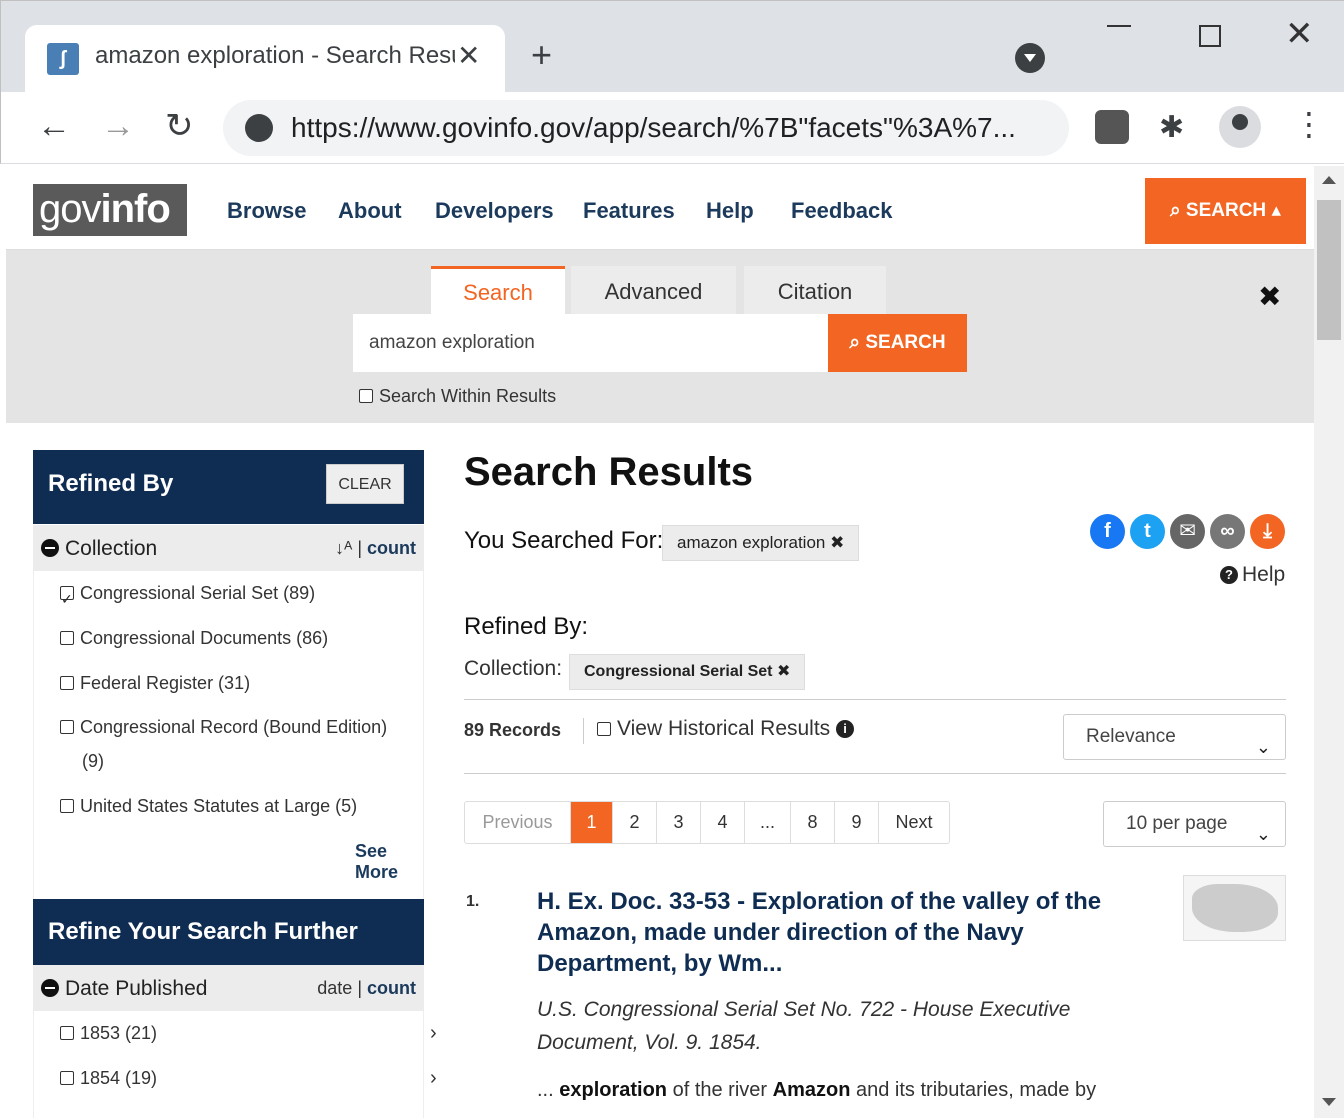 The width and height of the screenshot is (1344, 1118). Describe the element at coordinates (494, 211) in the screenshot. I see `nav-developers: Developers` at that location.